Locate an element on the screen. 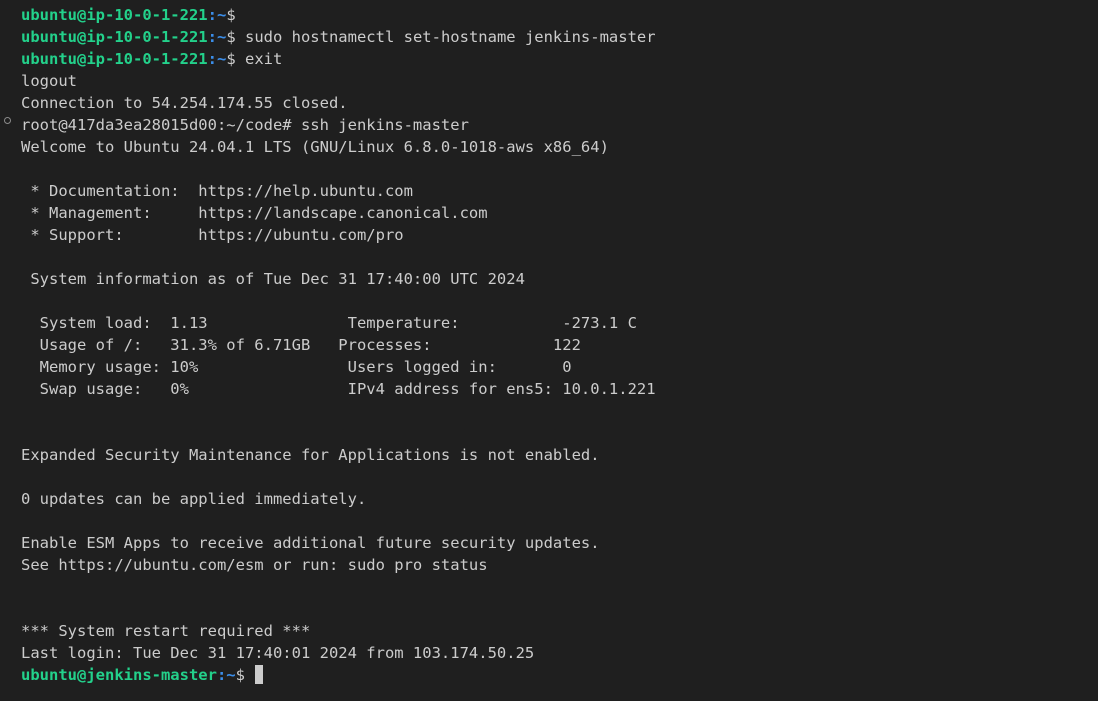  active-prompt-line: ubuntu@jenkins-master:~$ is located at coordinates (559, 675).